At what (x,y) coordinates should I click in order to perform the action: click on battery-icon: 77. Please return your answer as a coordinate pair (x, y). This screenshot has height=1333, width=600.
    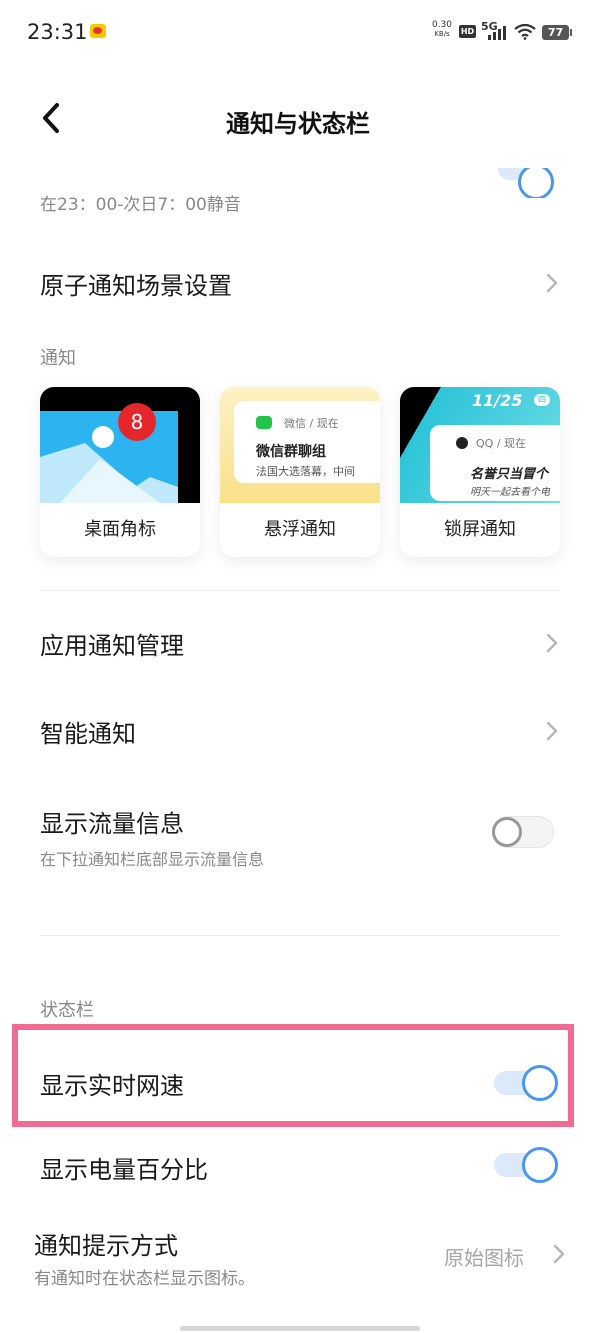
    Looking at the image, I should click on (557, 32).